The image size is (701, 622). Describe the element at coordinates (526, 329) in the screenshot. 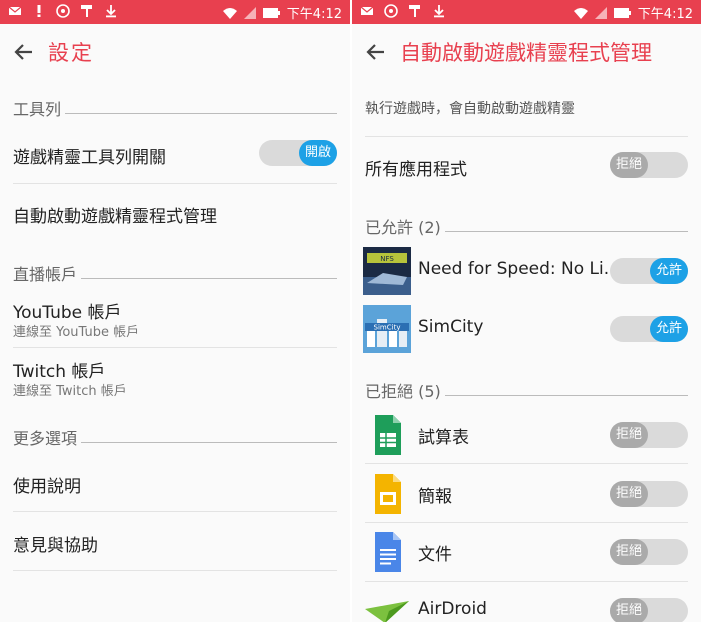

I see `app-row: SimCity SimCity 允許` at that location.